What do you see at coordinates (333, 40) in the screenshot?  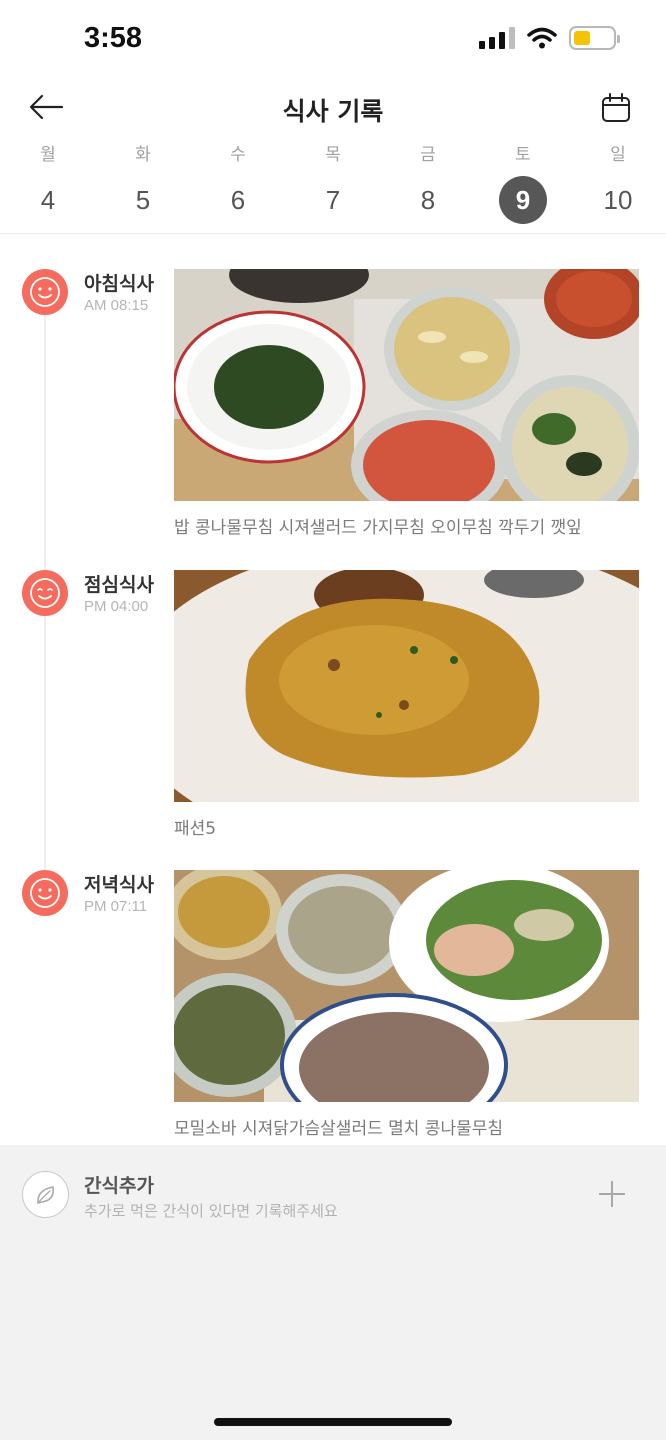 I see `status-bar: 3:58` at bounding box center [333, 40].